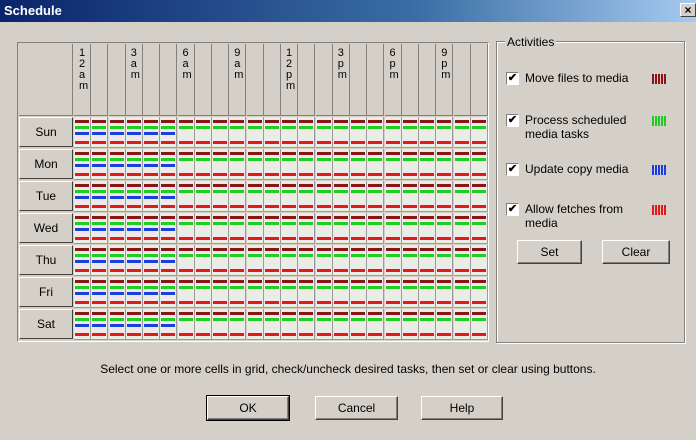 The image size is (696, 440). I want to click on day-button-fri: Fri, so click(46, 292).